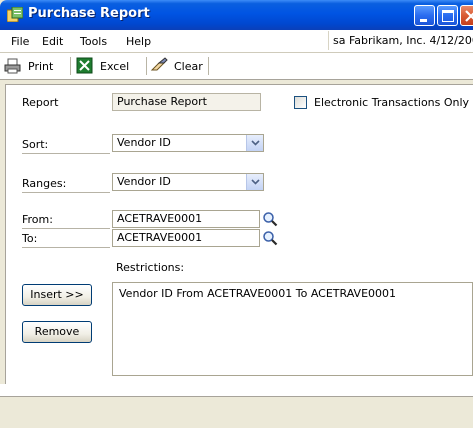 Image resolution: width=473 pixels, height=428 pixels. Describe the element at coordinates (270, 219) in the screenshot. I see `from-lookup-magnifier-icon` at that location.